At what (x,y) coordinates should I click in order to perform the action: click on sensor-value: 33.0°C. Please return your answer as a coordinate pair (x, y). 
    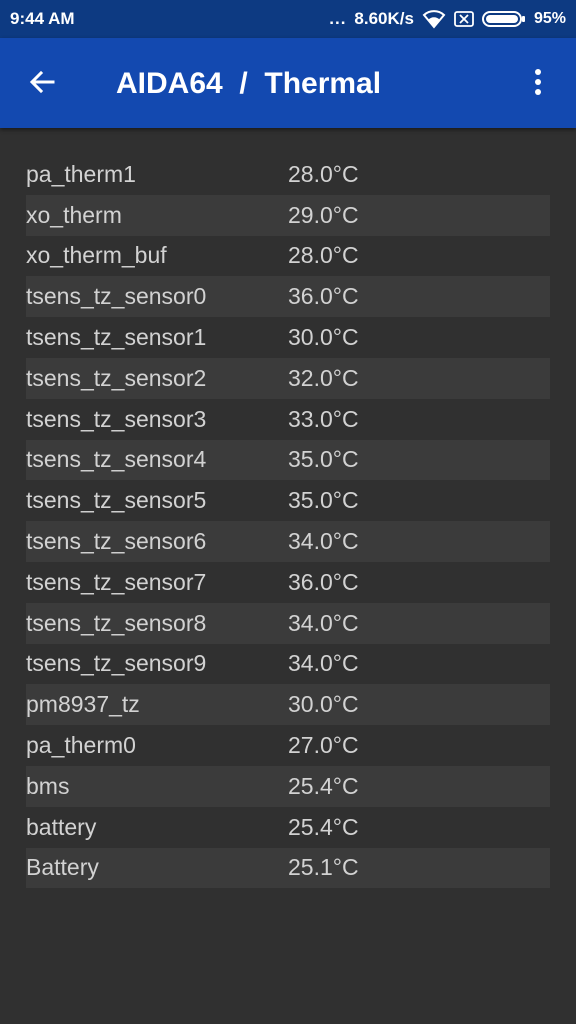
    Looking at the image, I should click on (323, 418).